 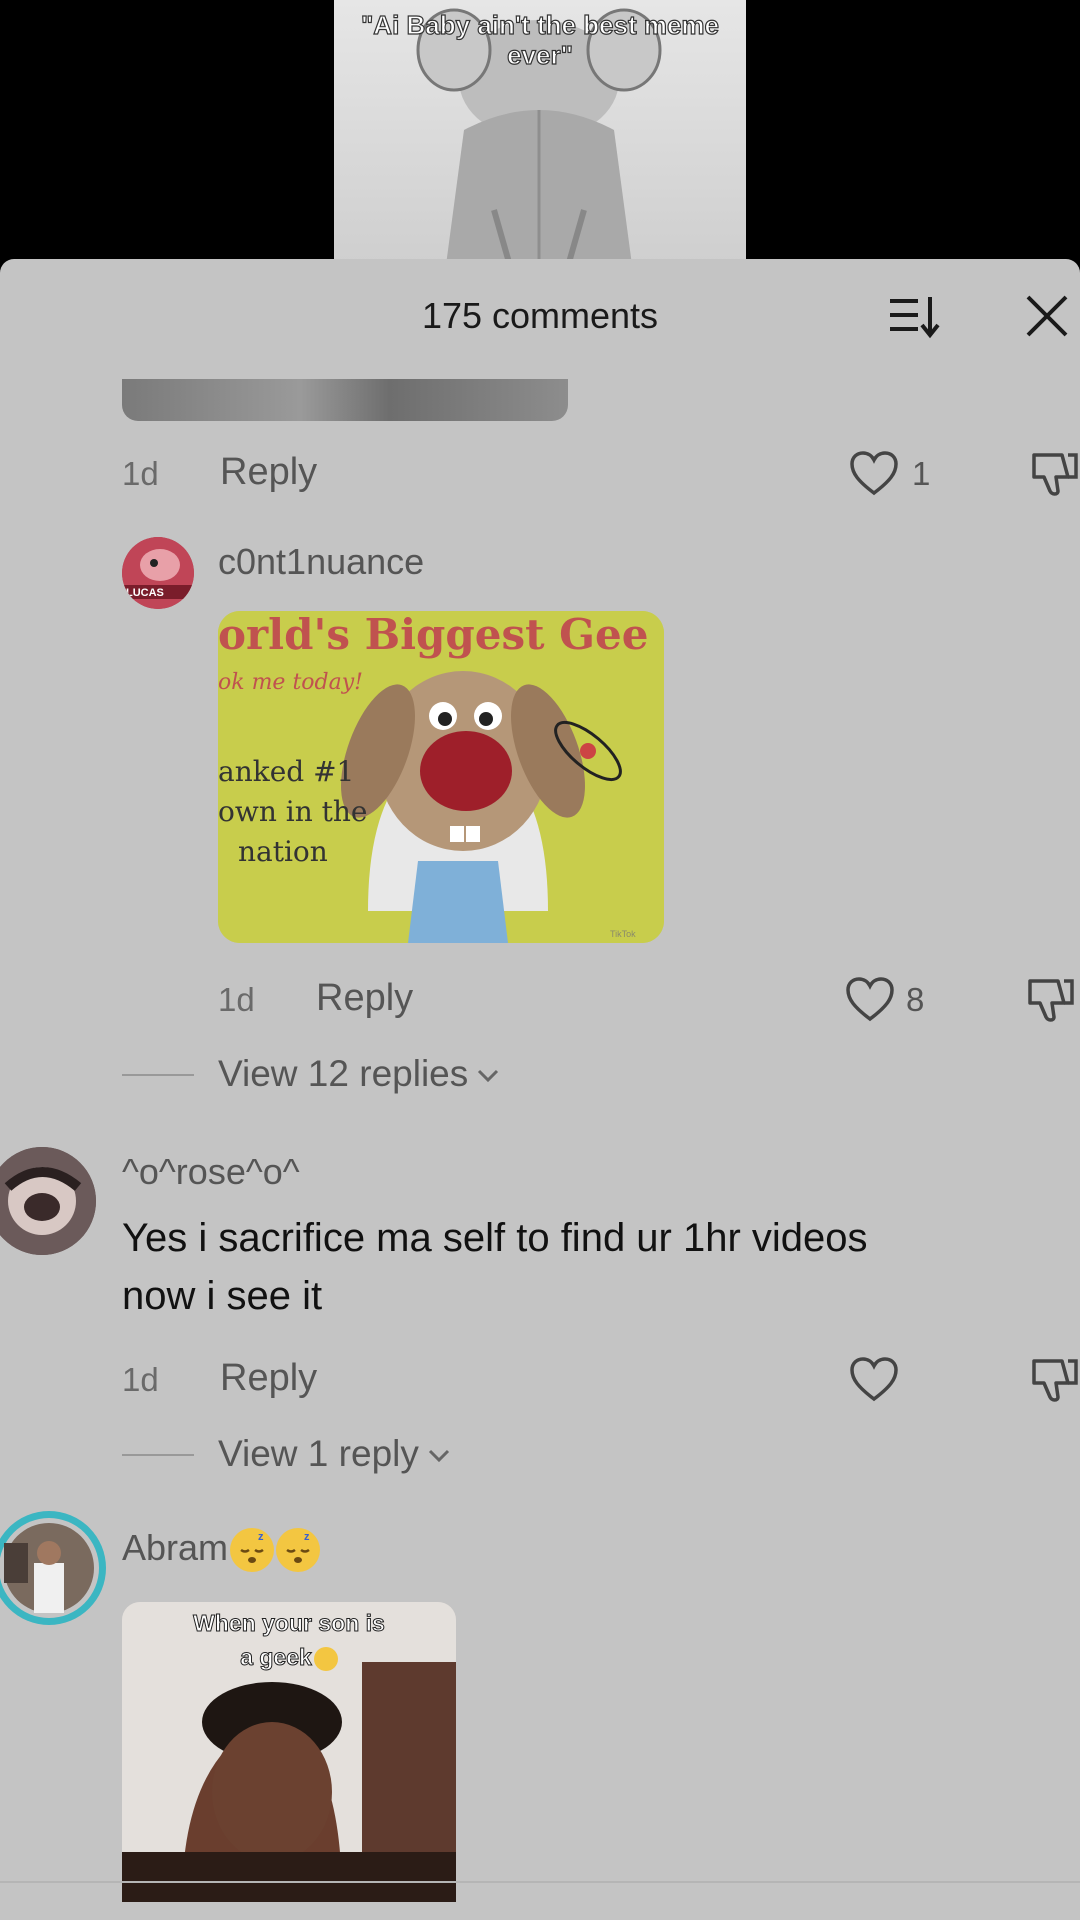 What do you see at coordinates (318, 1453) in the screenshot?
I see `view-replies-label: View 1 reply` at bounding box center [318, 1453].